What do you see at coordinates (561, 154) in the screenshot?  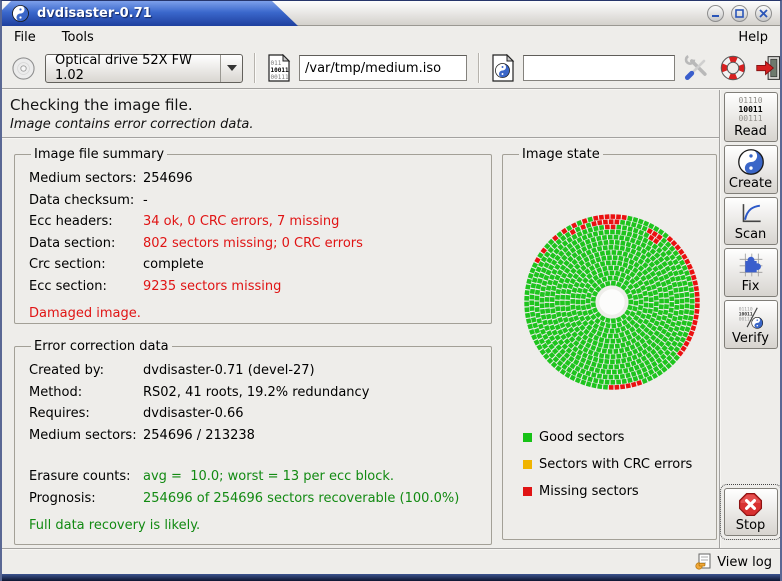 I see `image-state-title: Image state` at bounding box center [561, 154].